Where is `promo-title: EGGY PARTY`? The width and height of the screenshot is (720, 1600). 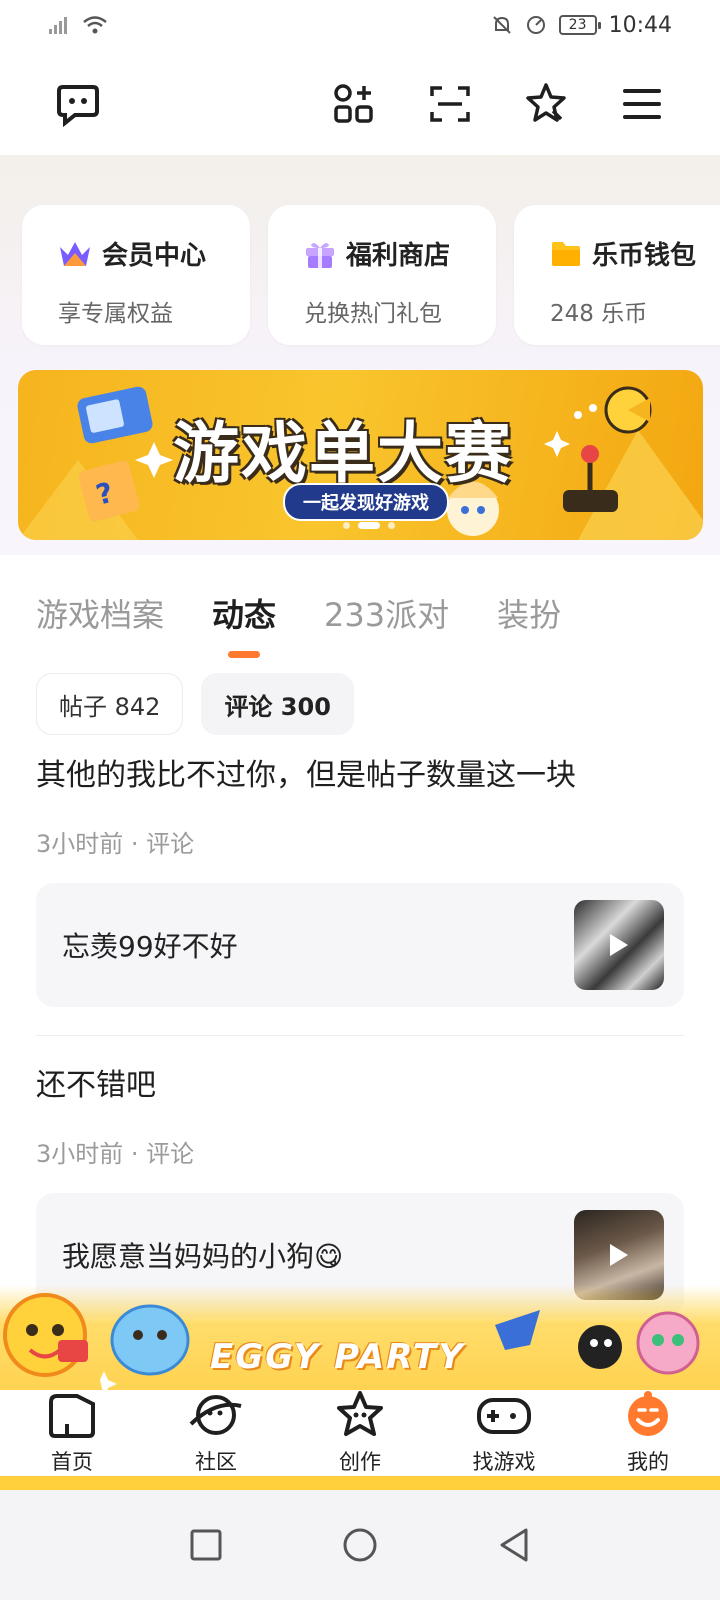 promo-title: EGGY PARTY is located at coordinates (337, 1357).